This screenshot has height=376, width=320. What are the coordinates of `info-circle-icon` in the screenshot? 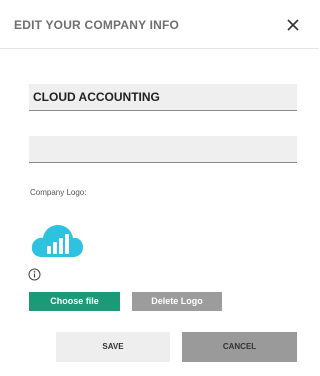 It's located at (34, 274).